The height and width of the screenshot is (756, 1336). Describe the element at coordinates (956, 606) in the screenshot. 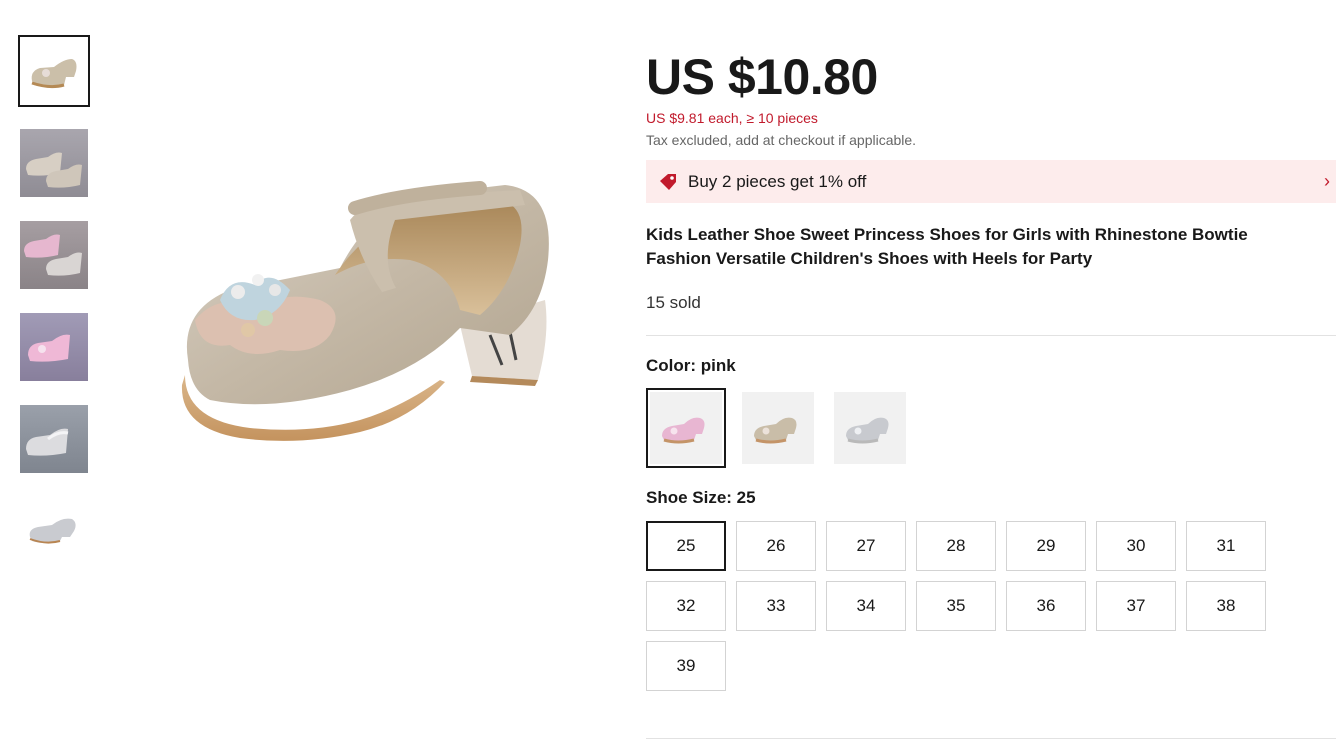

I see `size-option: 35` at that location.